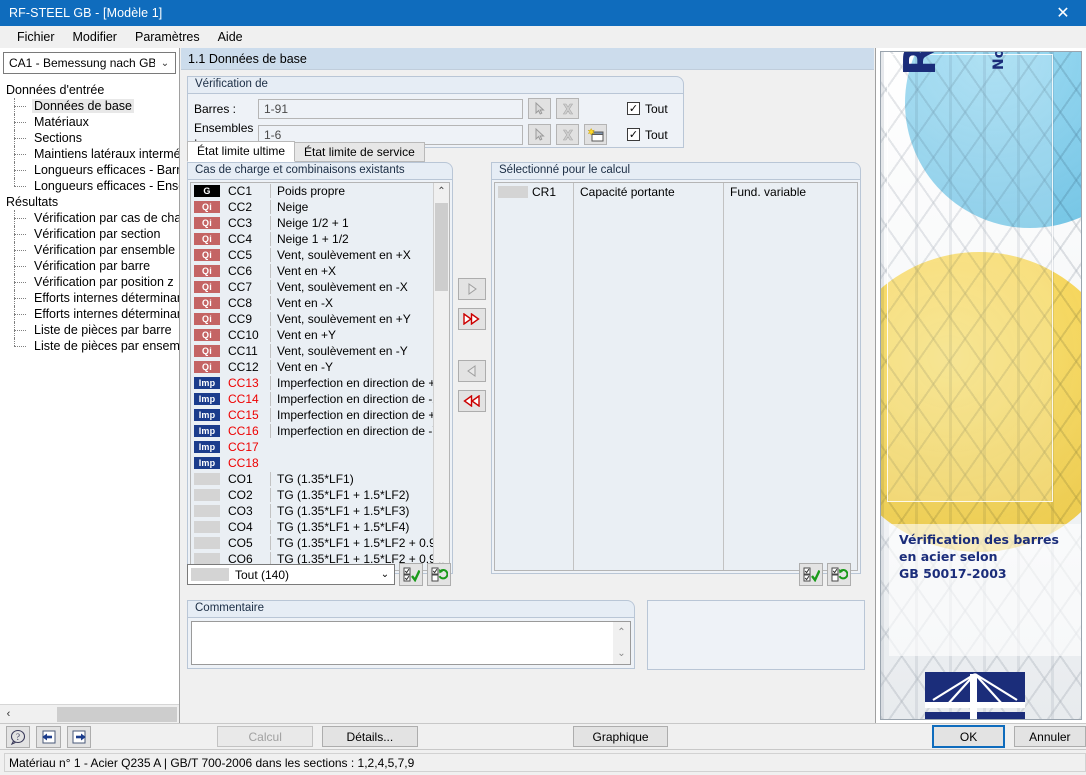  I want to click on tree-item-11: Vérification par barre, so click(96, 266).